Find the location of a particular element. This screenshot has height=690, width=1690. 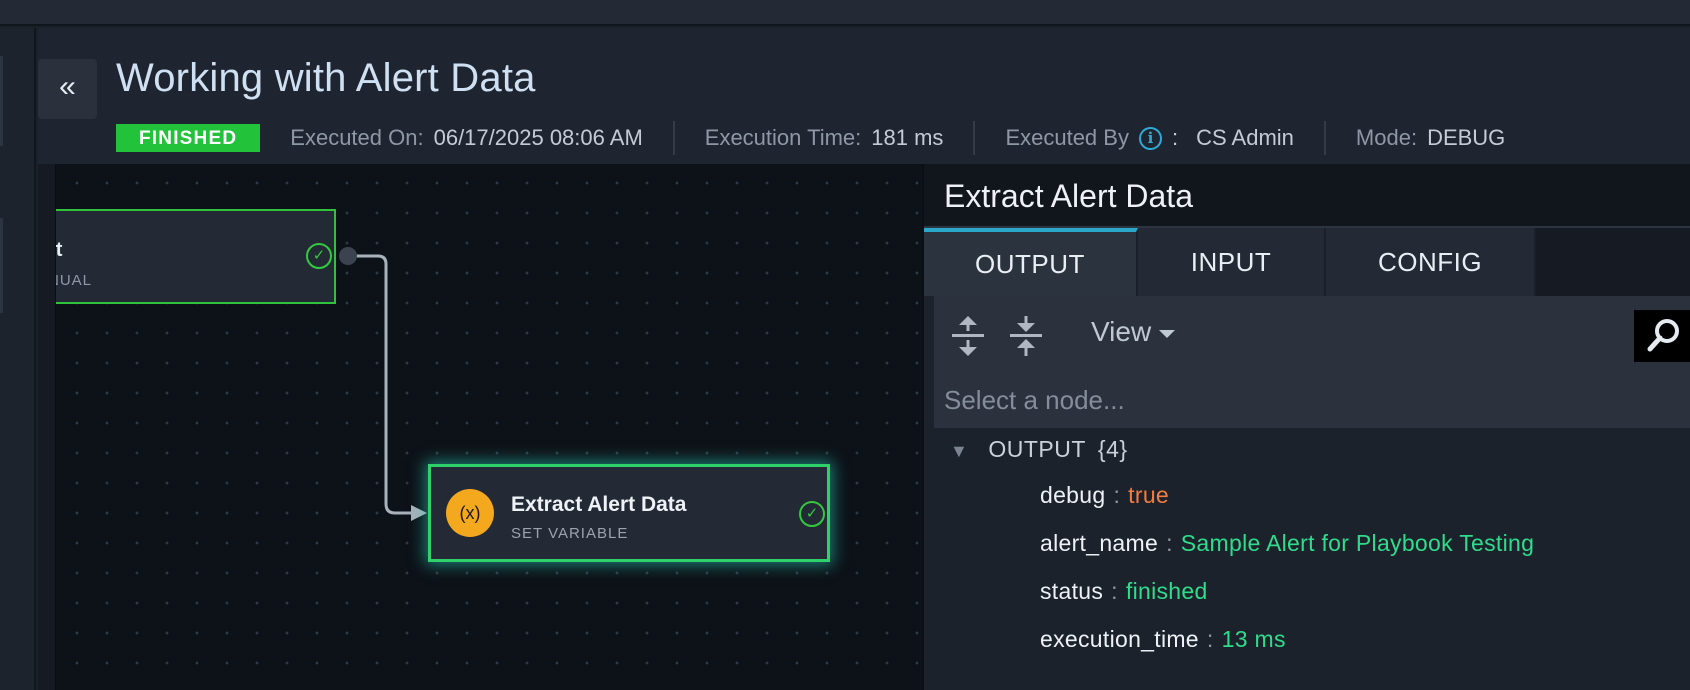

mode: Mode: DEBUG is located at coordinates (1430, 138).